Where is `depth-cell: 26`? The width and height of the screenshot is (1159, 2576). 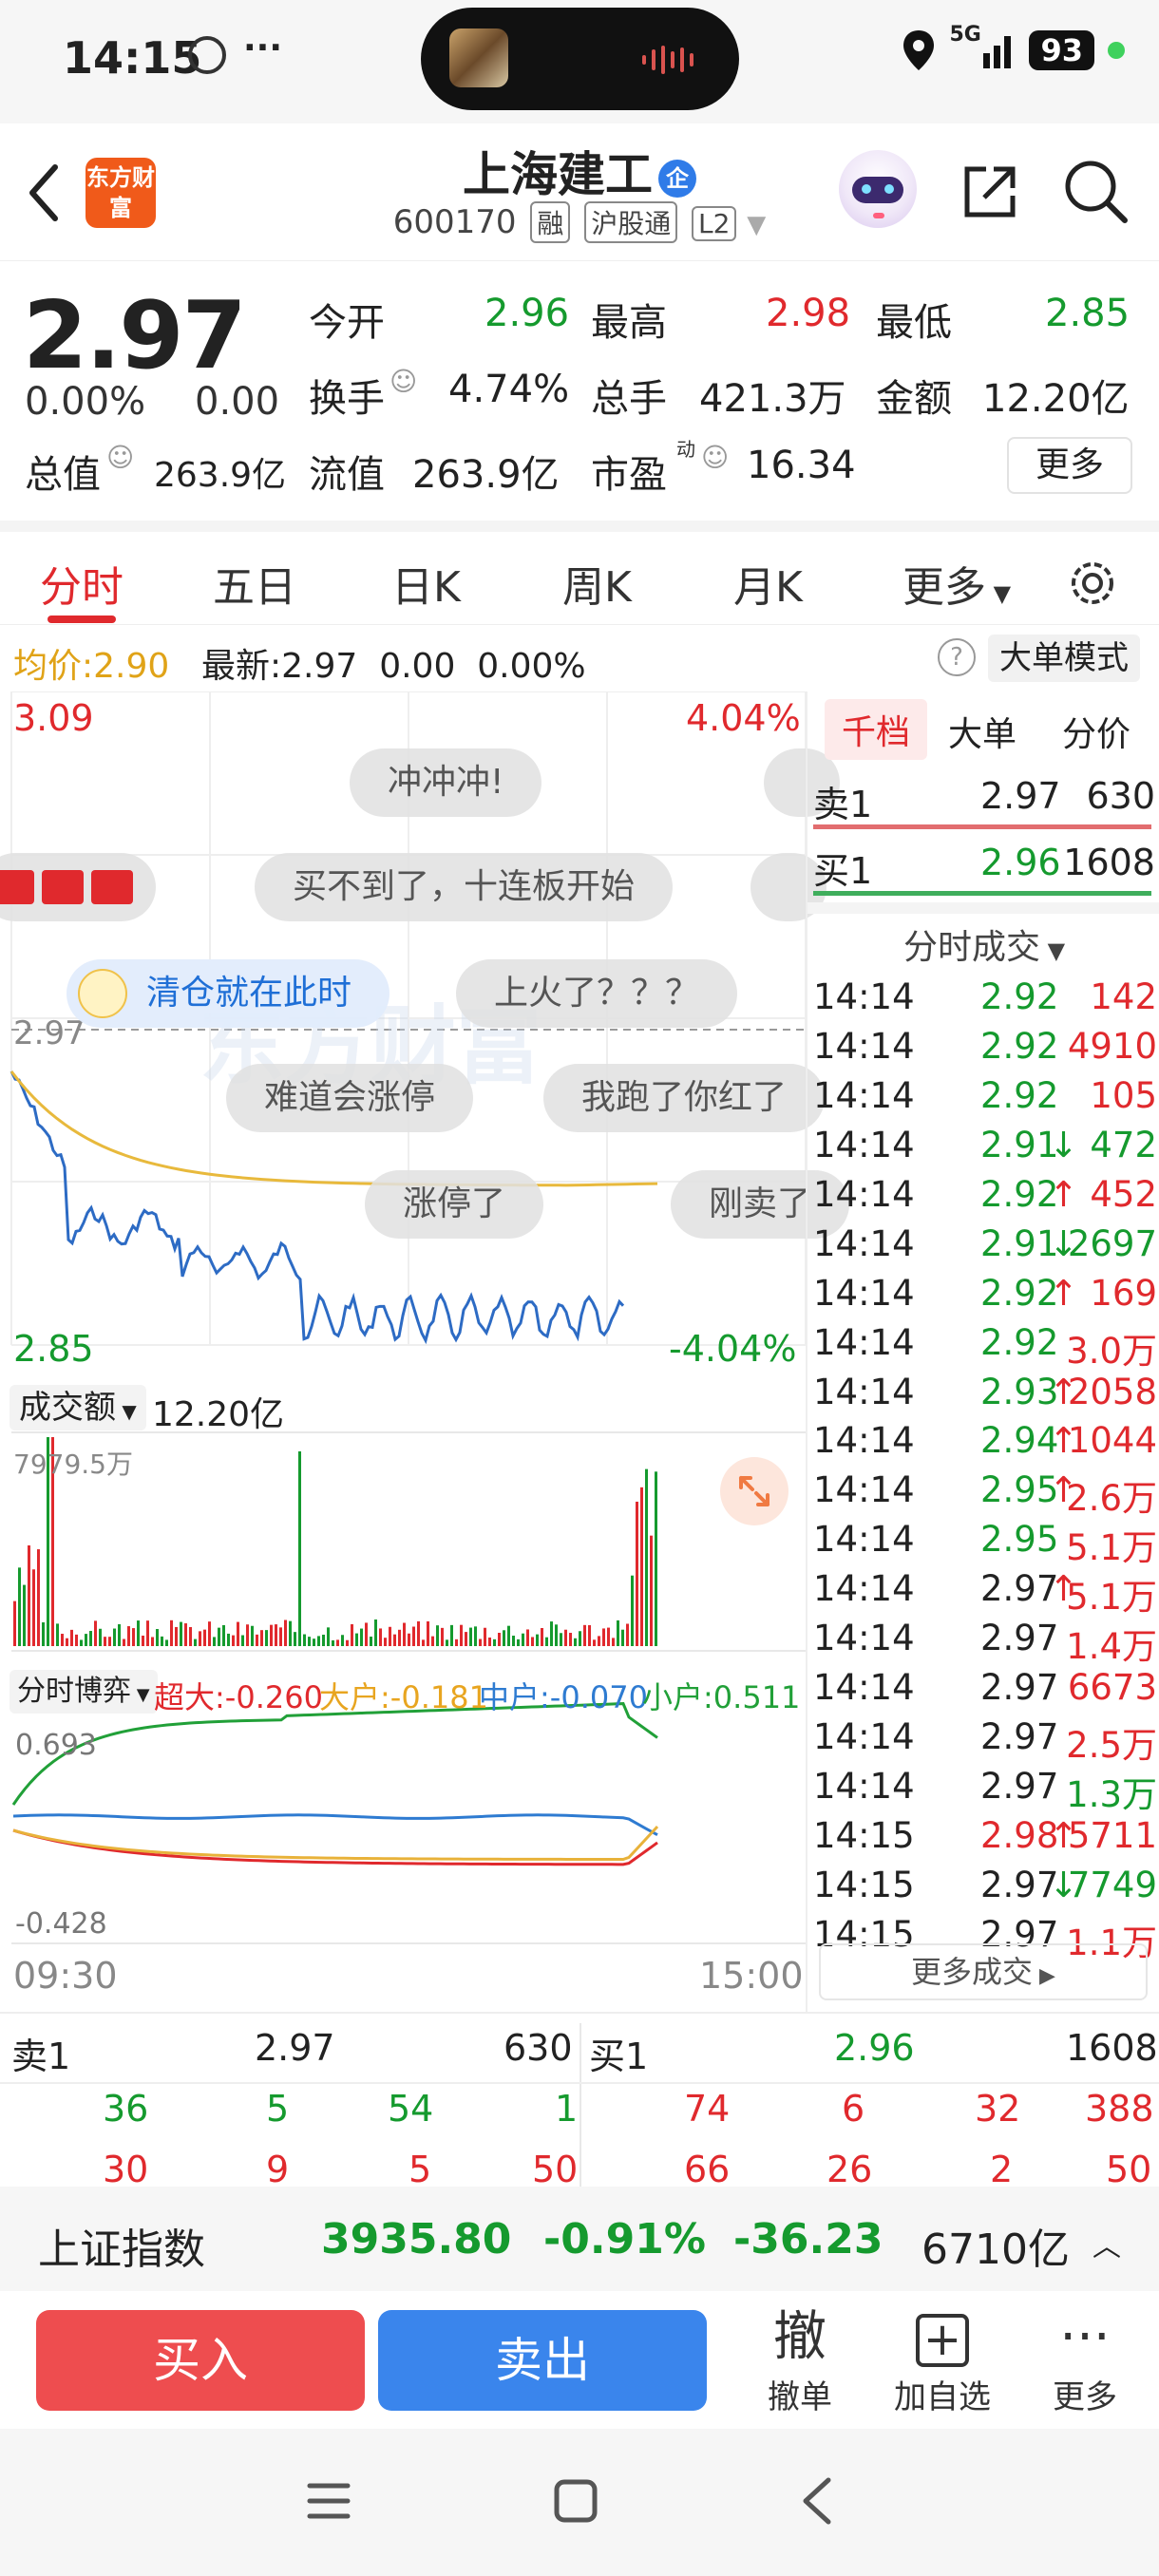
depth-cell: 26 is located at coordinates (849, 2169).